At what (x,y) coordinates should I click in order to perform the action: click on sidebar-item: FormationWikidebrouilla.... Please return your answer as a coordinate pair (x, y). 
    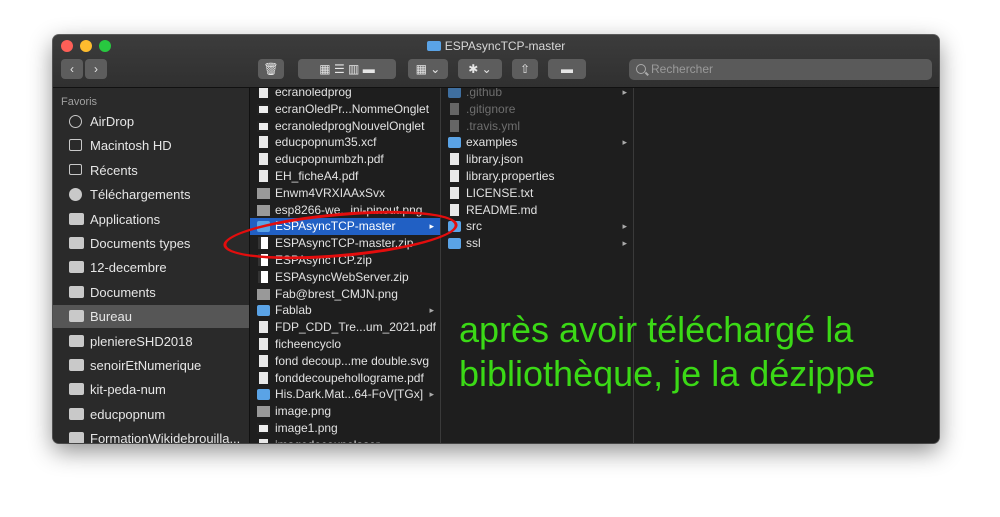
    Looking at the image, I should click on (151, 435).